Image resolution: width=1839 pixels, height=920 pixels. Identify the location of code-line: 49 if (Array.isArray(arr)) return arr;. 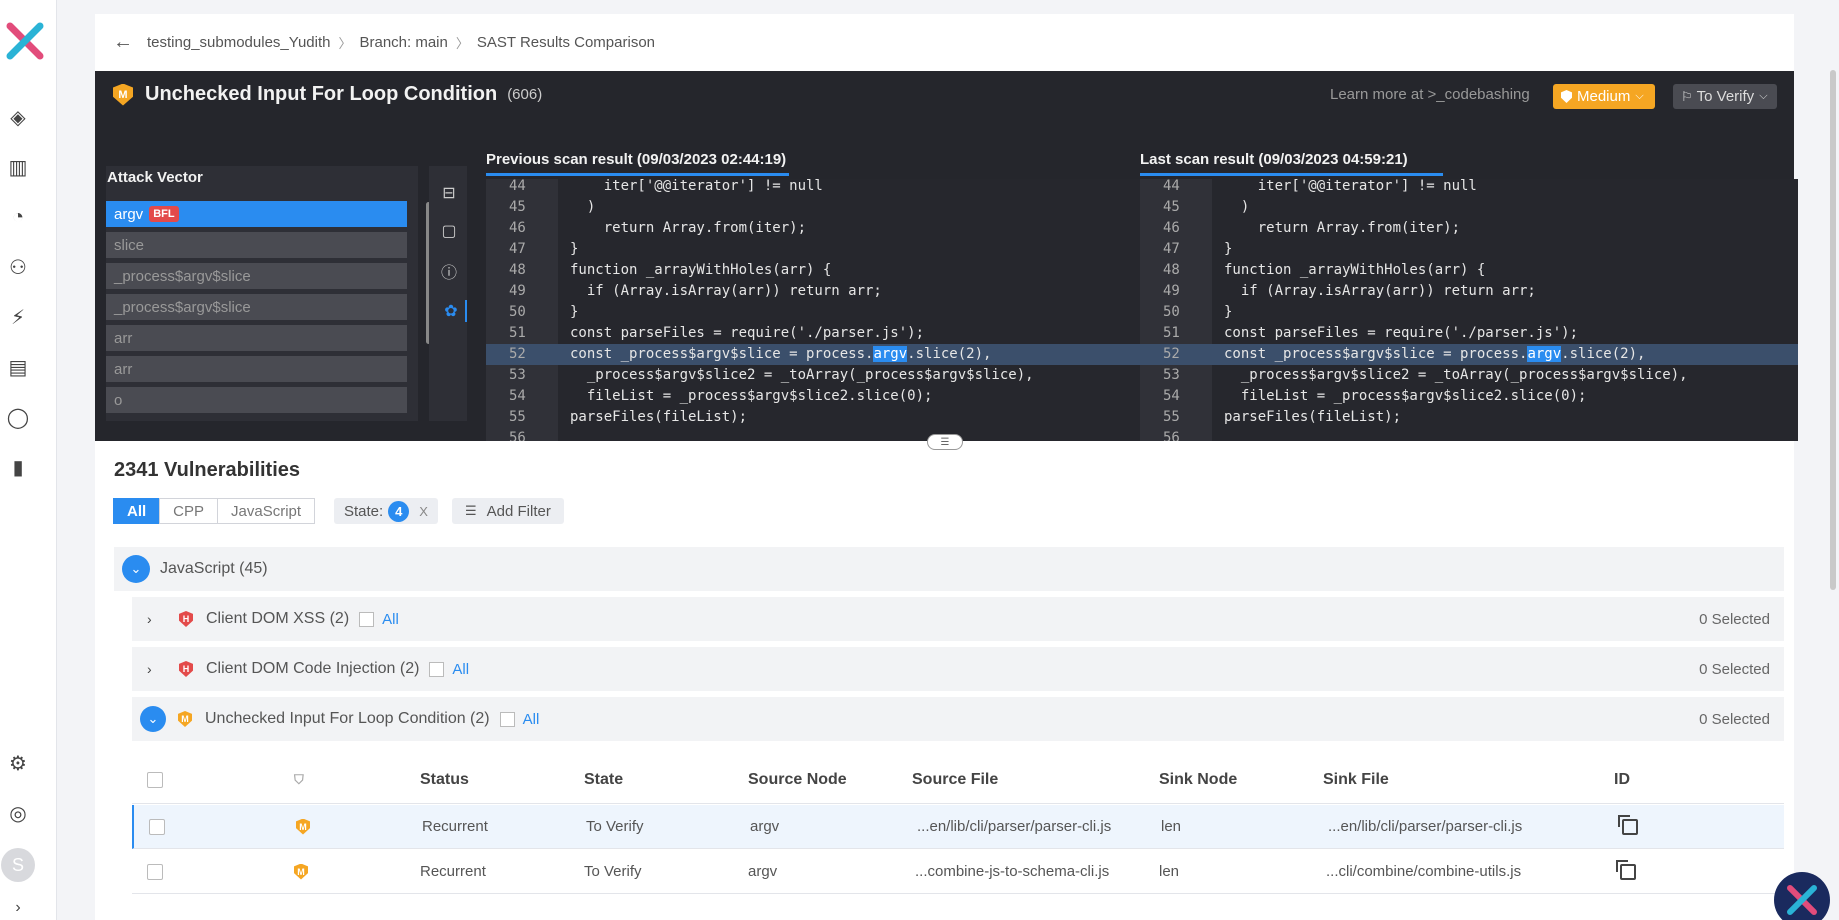
(1469, 291).